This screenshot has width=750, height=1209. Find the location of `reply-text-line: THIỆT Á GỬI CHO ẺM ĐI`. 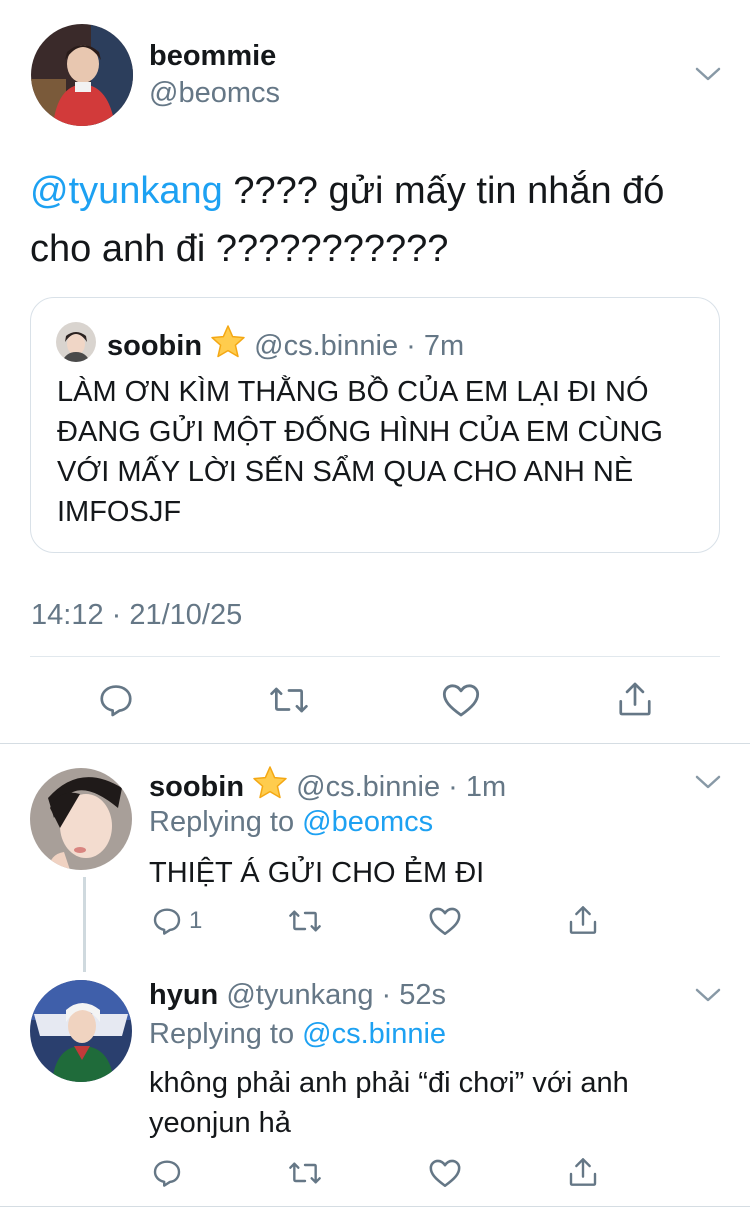

reply-text-line: THIỆT Á GỬI CHO ẺM ĐI is located at coordinates (317, 873).